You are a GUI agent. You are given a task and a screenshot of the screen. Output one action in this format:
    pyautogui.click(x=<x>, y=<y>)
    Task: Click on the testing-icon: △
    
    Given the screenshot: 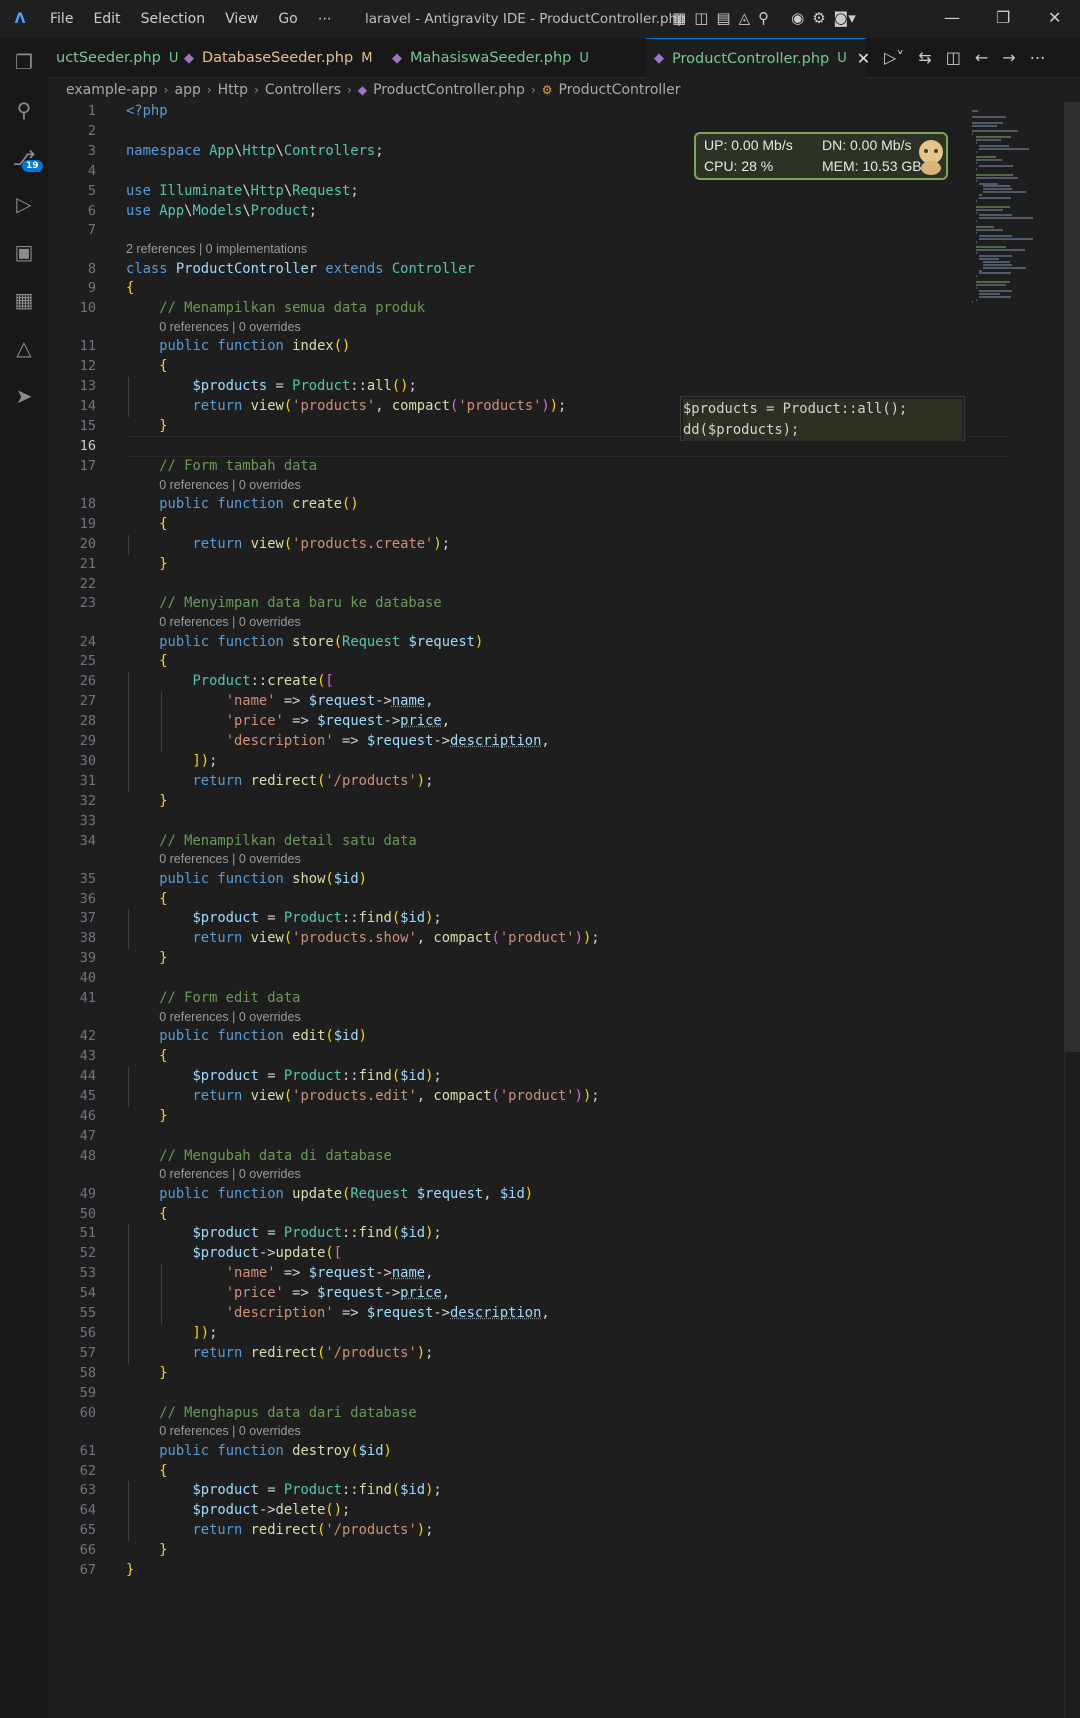 What is the action you would take?
    pyautogui.click(x=24, y=348)
    